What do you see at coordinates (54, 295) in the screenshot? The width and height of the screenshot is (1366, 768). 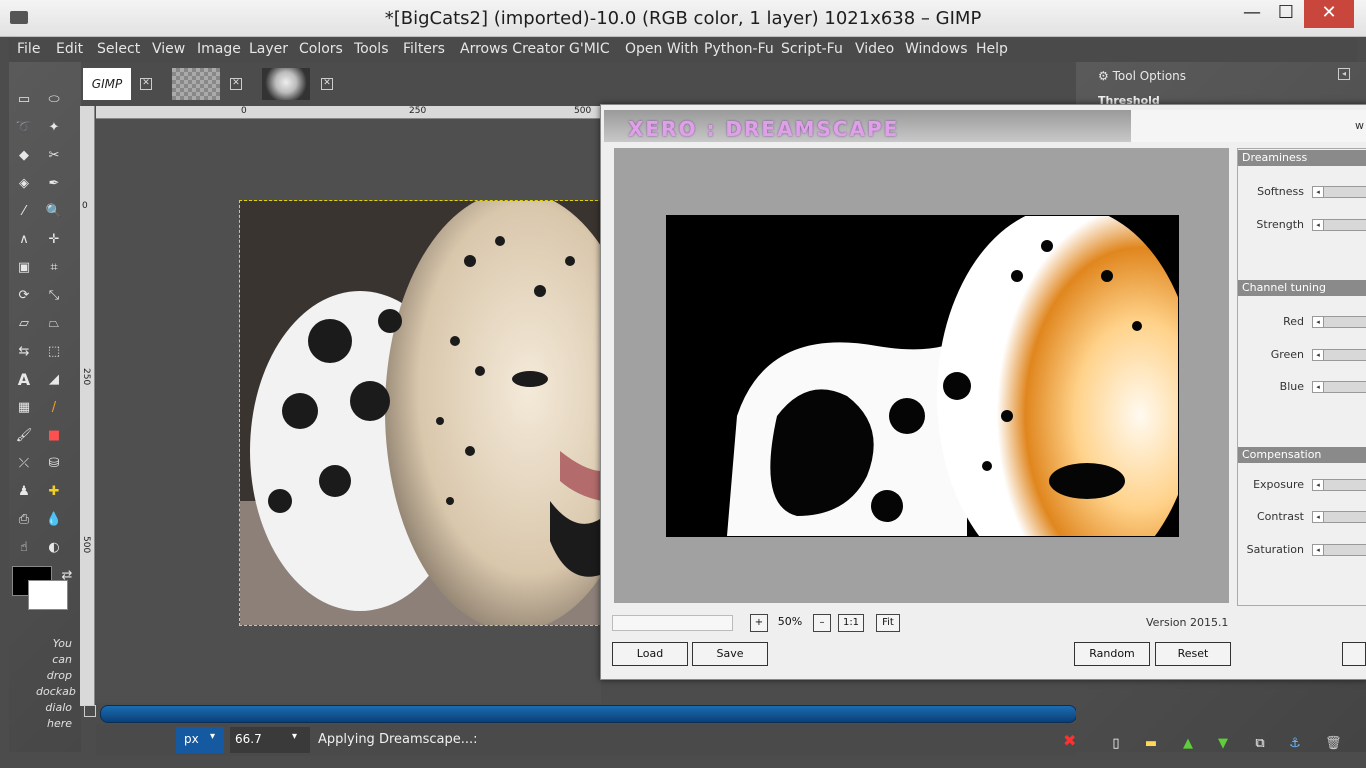 I see `scale-icon: ⤡` at bounding box center [54, 295].